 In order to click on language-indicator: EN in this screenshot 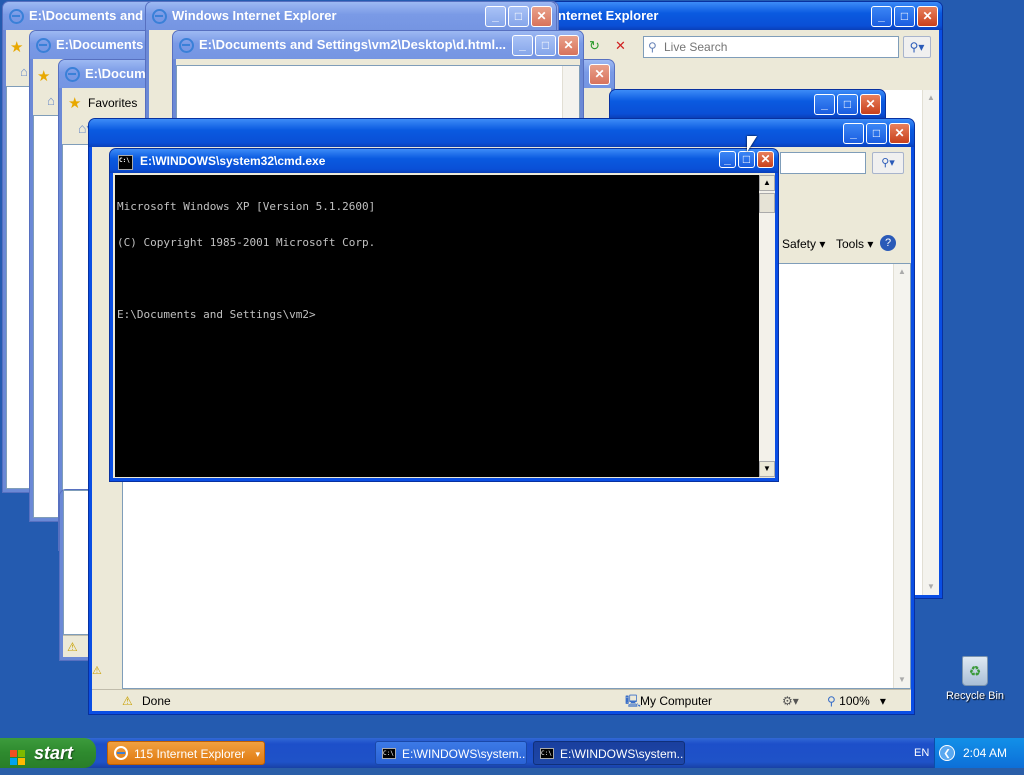, I will do `click(921, 753)`.